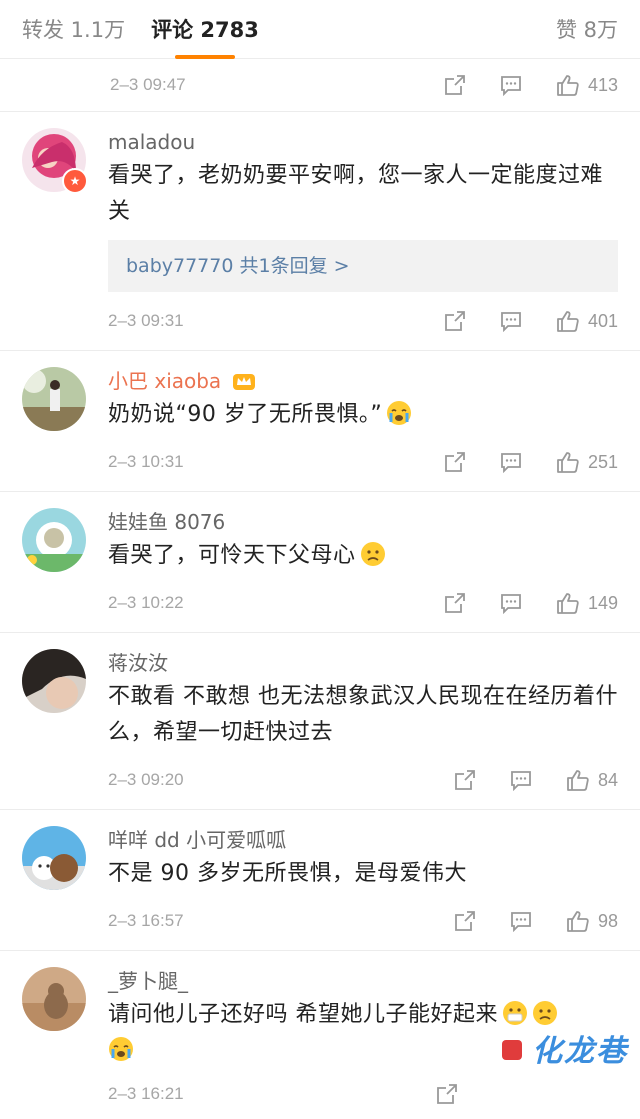  What do you see at coordinates (232, 555) in the screenshot?
I see `comment-text-content: 看哭了，可怜天下父母心` at bounding box center [232, 555].